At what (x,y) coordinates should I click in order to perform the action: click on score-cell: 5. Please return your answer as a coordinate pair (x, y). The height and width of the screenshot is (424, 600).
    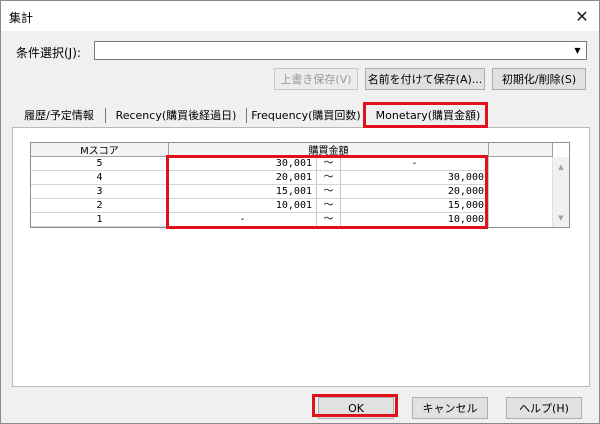
    Looking at the image, I should click on (100, 164).